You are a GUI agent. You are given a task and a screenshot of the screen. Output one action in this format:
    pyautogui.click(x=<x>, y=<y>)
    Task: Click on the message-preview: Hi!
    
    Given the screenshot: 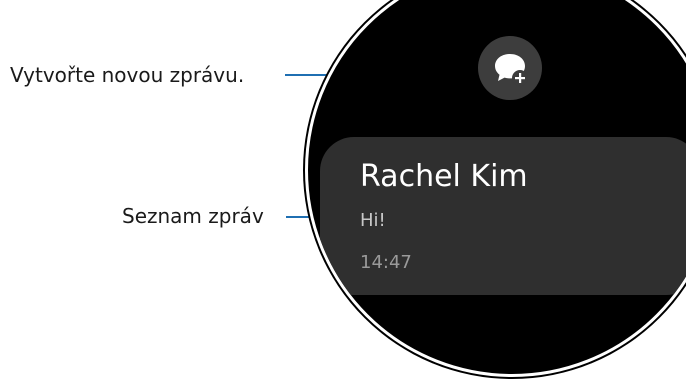 What is the action you would take?
    pyautogui.click(x=373, y=220)
    